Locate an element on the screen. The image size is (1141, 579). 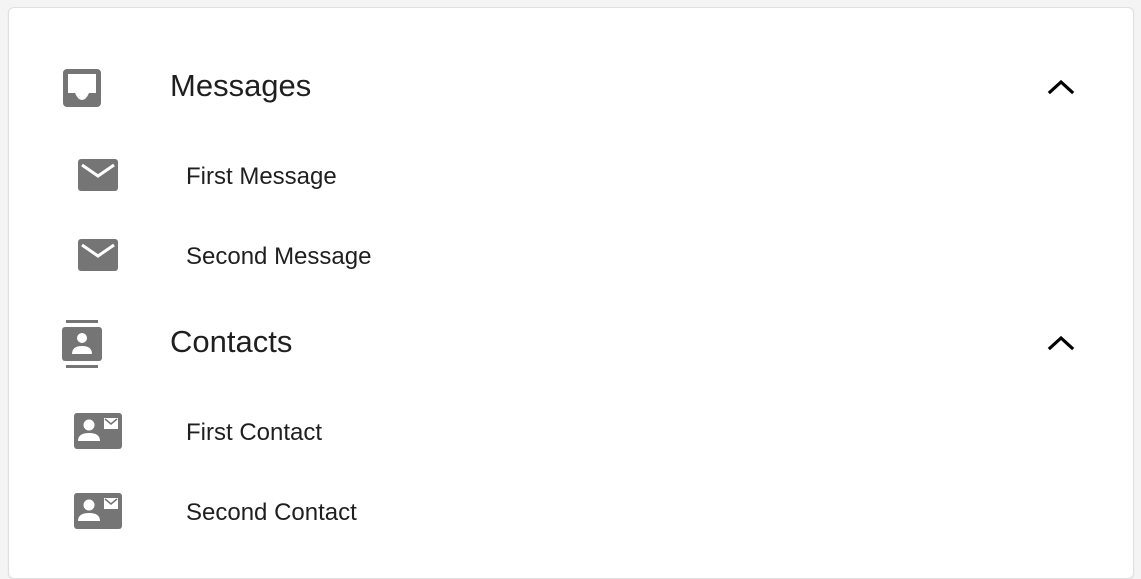
section-title: Messages is located at coordinates (241, 85).